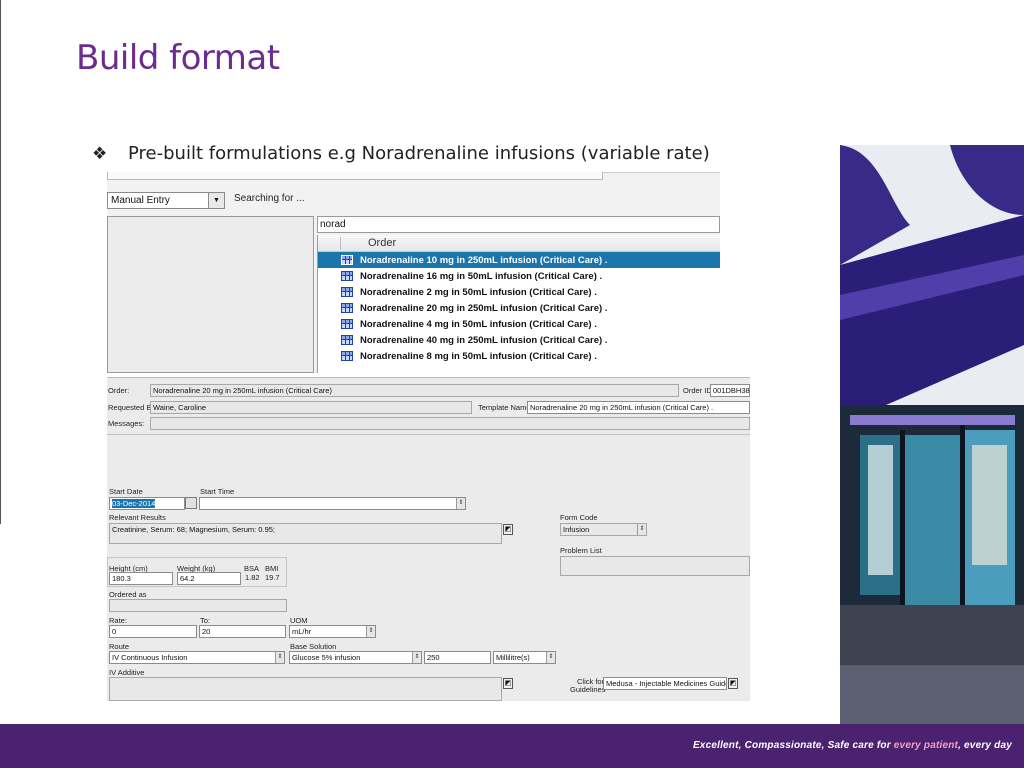  I want to click on section-divider, so click(428, 434).